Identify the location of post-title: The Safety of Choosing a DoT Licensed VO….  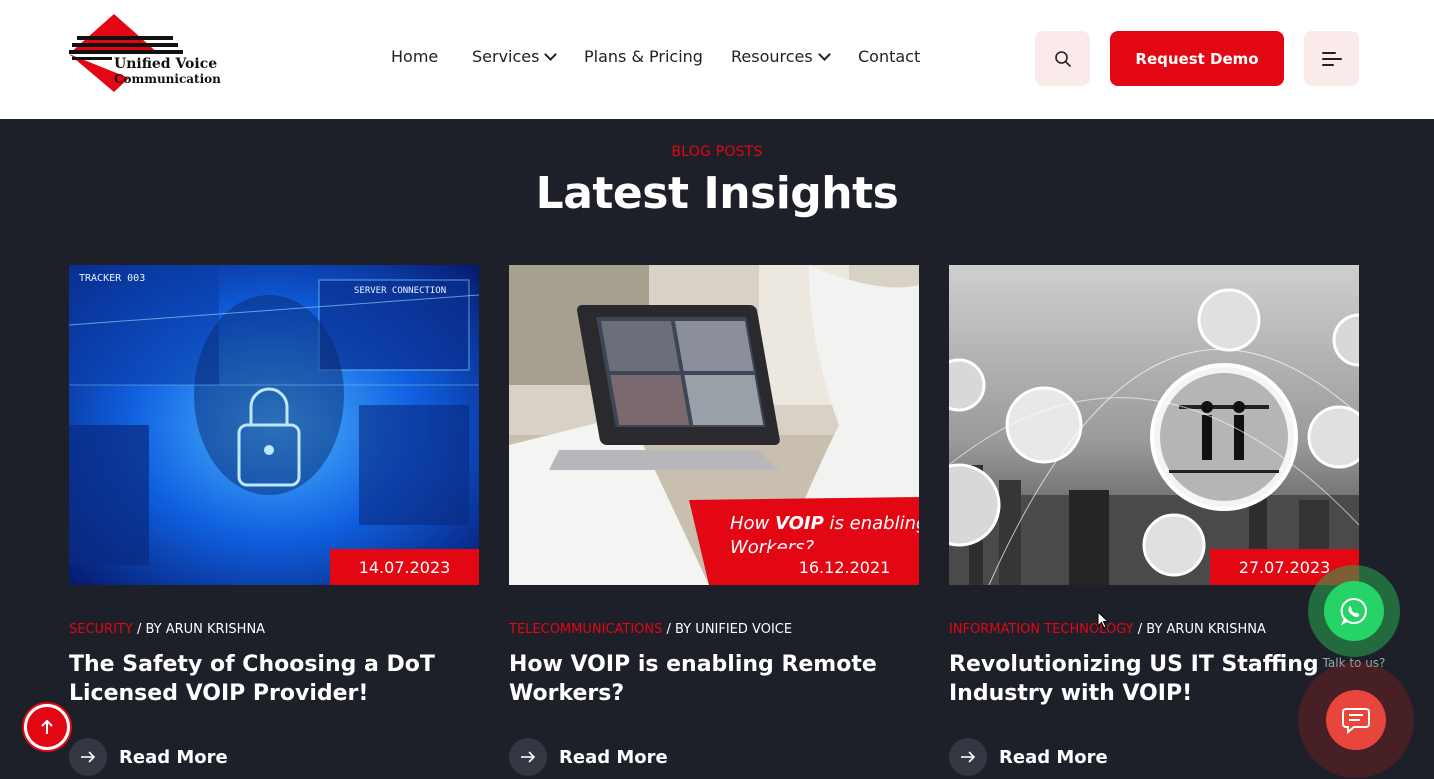
(269, 679).